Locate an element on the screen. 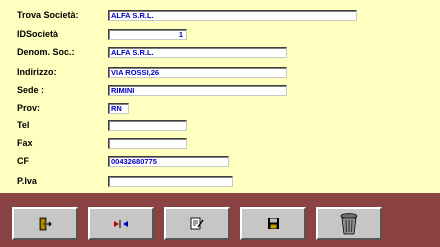 This screenshot has height=247, width=440. exit-door-icon is located at coordinates (45, 224).